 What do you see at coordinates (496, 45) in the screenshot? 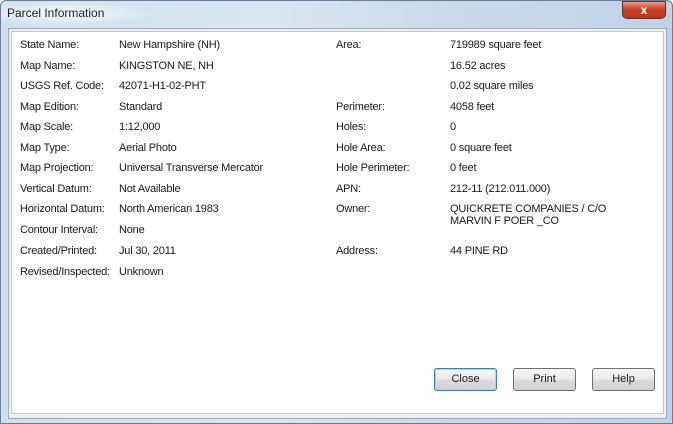
I see `value-area-sqft: 719989 square feet` at bounding box center [496, 45].